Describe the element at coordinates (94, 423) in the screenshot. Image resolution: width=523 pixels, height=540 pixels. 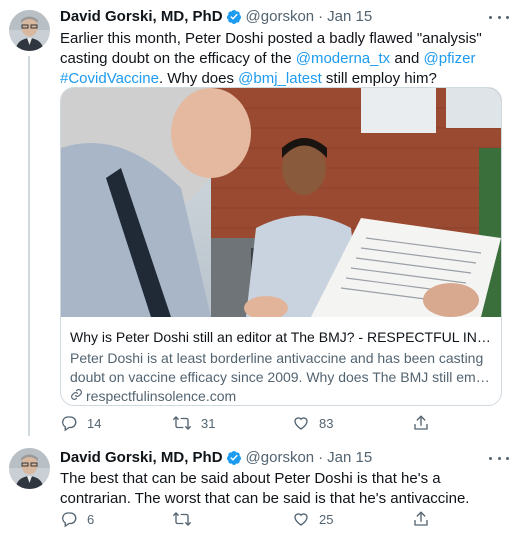
I see `reply-count: 14` at that location.